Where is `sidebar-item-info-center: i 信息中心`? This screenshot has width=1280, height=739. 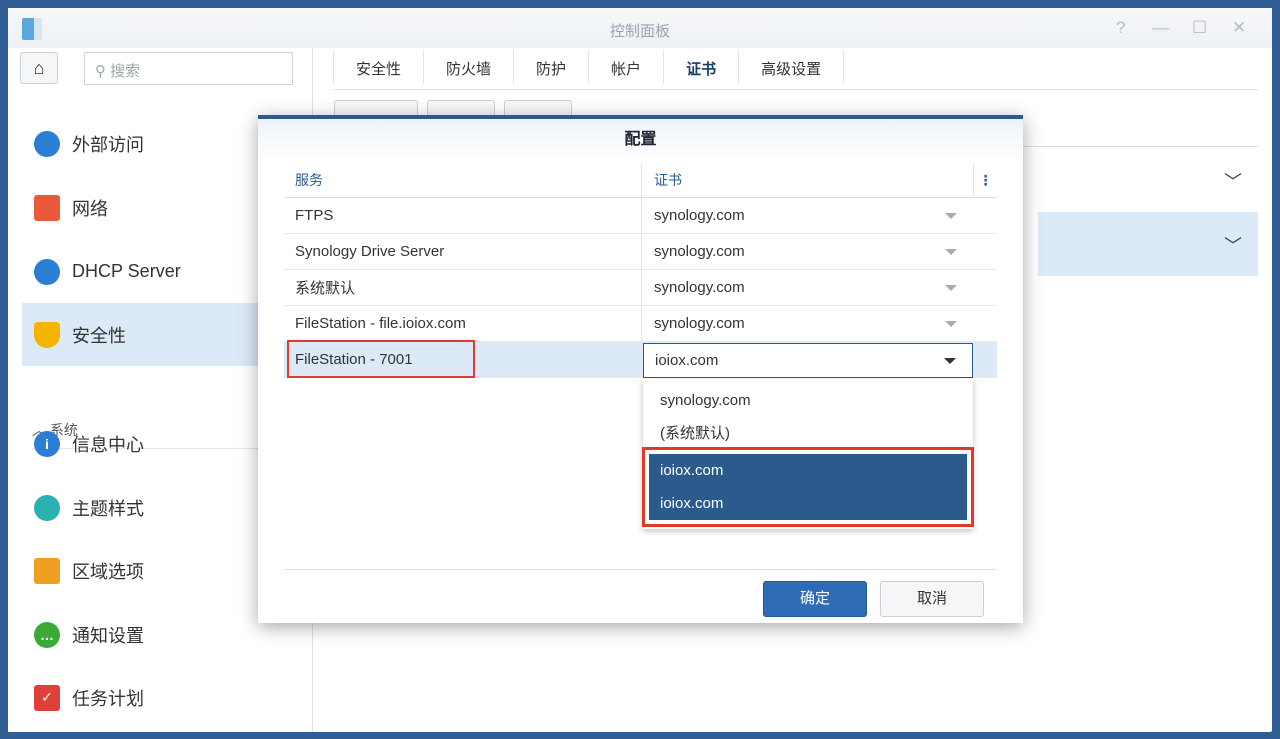 sidebar-item-info-center: i 信息中心 is located at coordinates (160, 443).